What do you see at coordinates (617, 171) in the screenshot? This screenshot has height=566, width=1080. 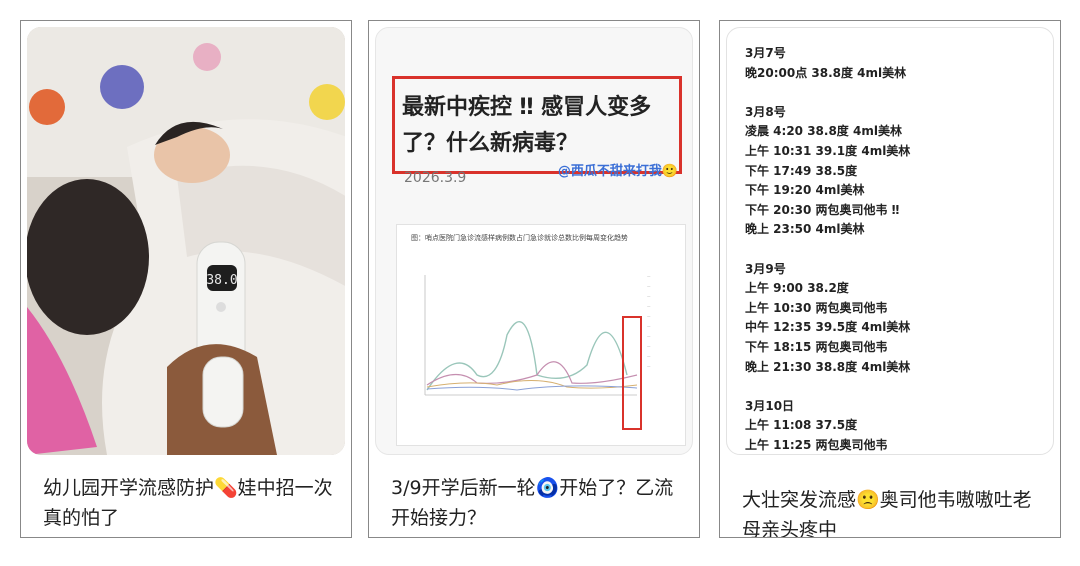 I see `author-handle-watermark: @西瓜不甜来打我🙂` at bounding box center [617, 171].